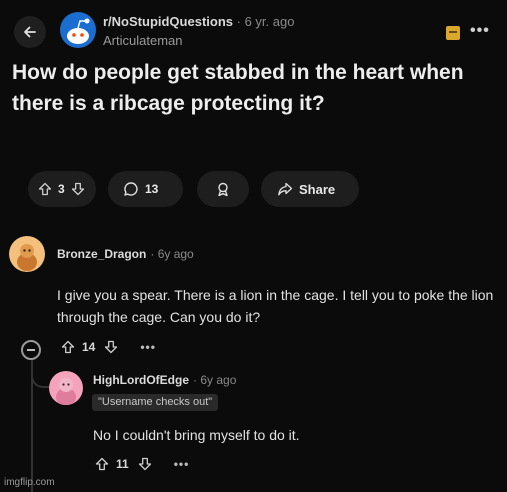 This screenshot has height=492, width=507. Describe the element at coordinates (142, 40) in the screenshot. I see `post-author: Articulateman` at that location.